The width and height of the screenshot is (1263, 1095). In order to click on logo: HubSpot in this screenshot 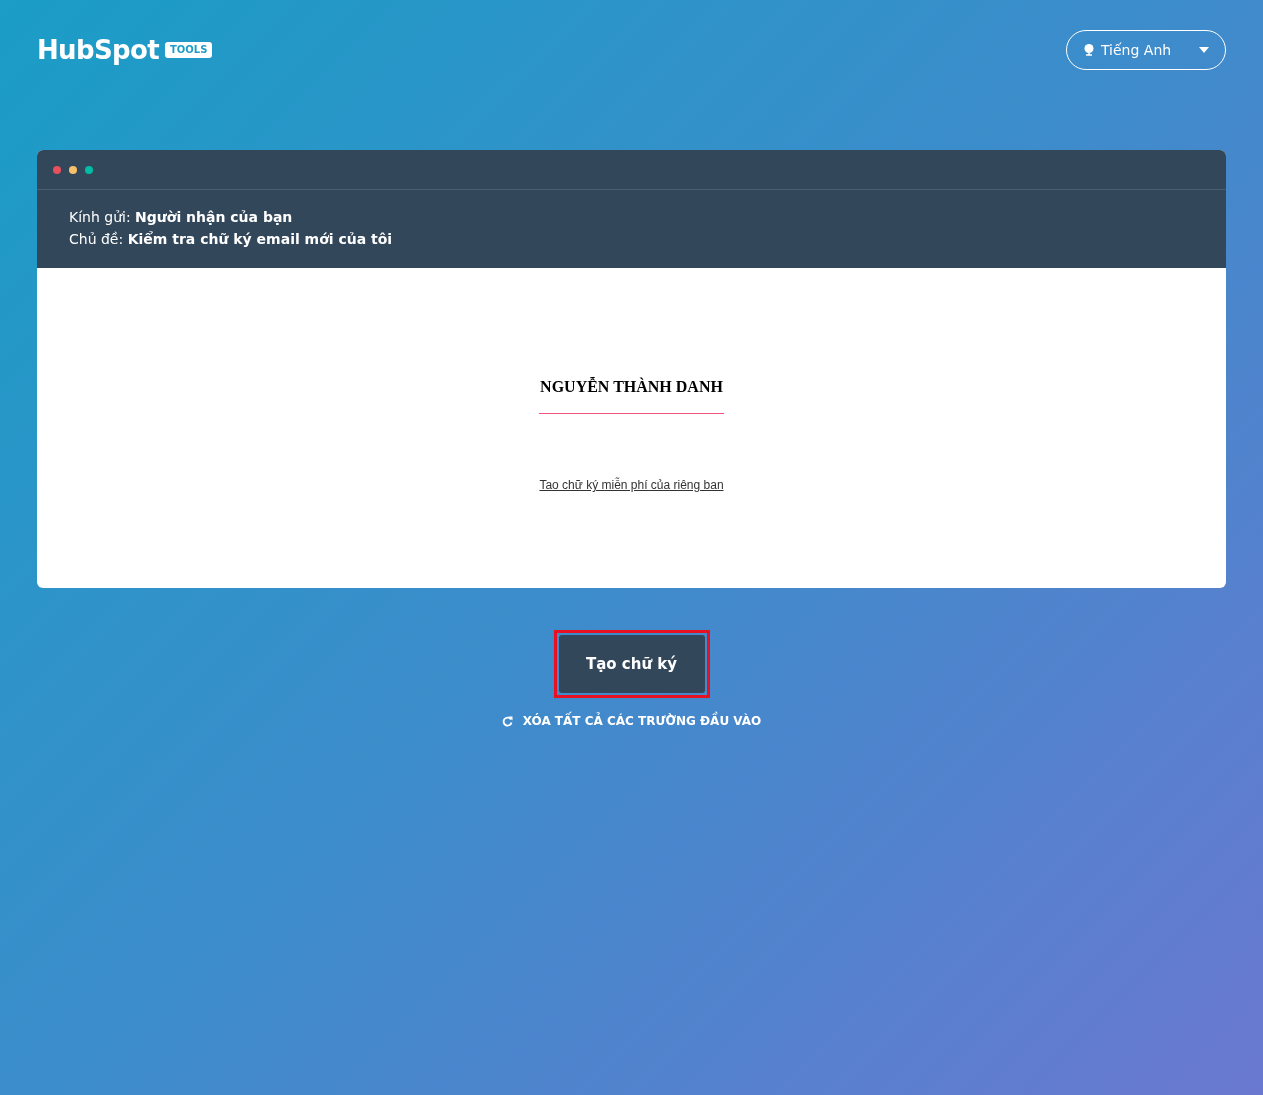, I will do `click(98, 50)`.